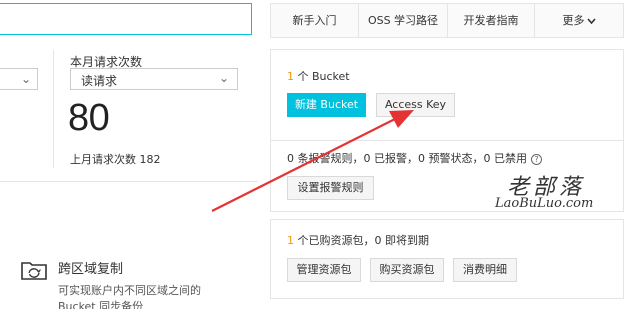 This screenshot has height=309, width=628. What do you see at coordinates (315, 20) in the screenshot?
I see `nav-item-getting-started: 新手入门` at bounding box center [315, 20].